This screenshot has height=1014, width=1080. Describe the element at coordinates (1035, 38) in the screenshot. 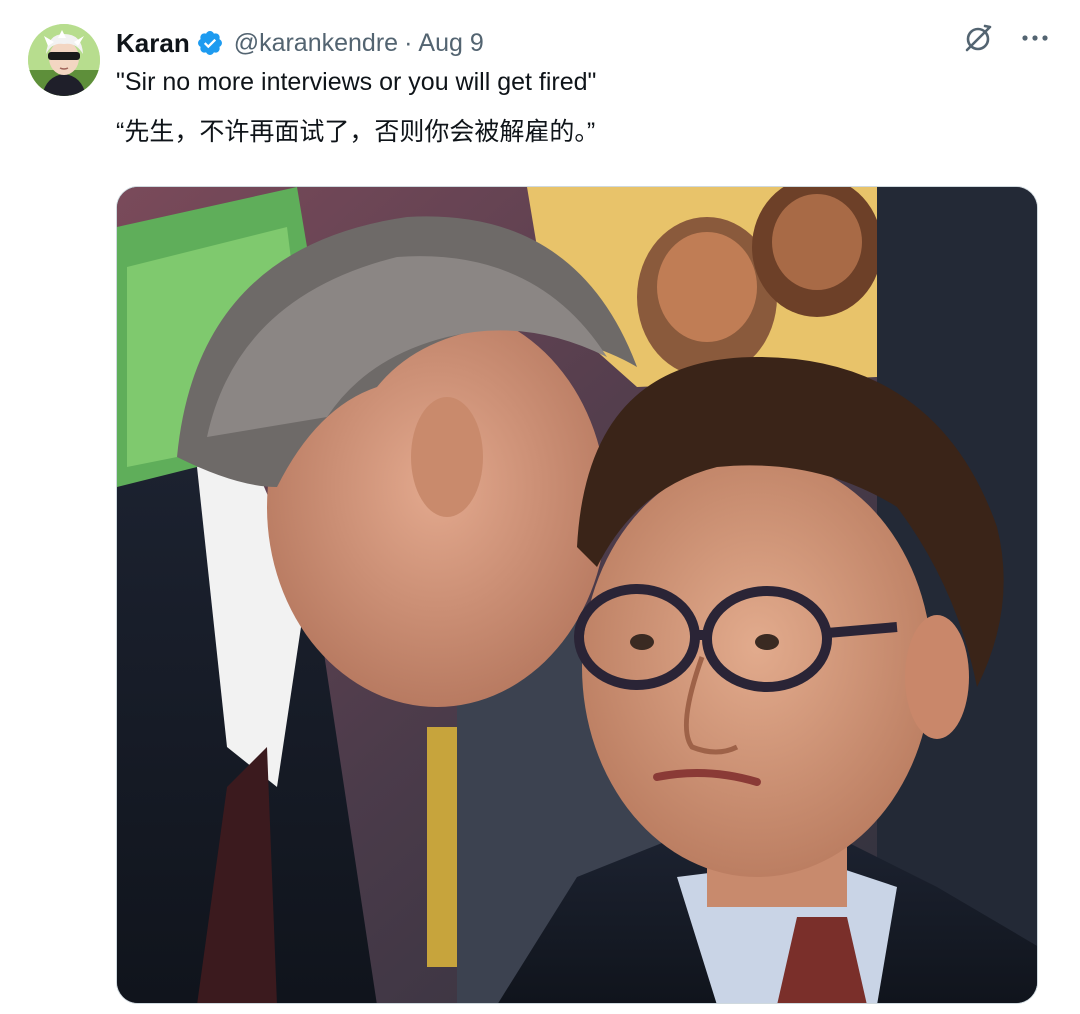

I see `more-icon` at that location.